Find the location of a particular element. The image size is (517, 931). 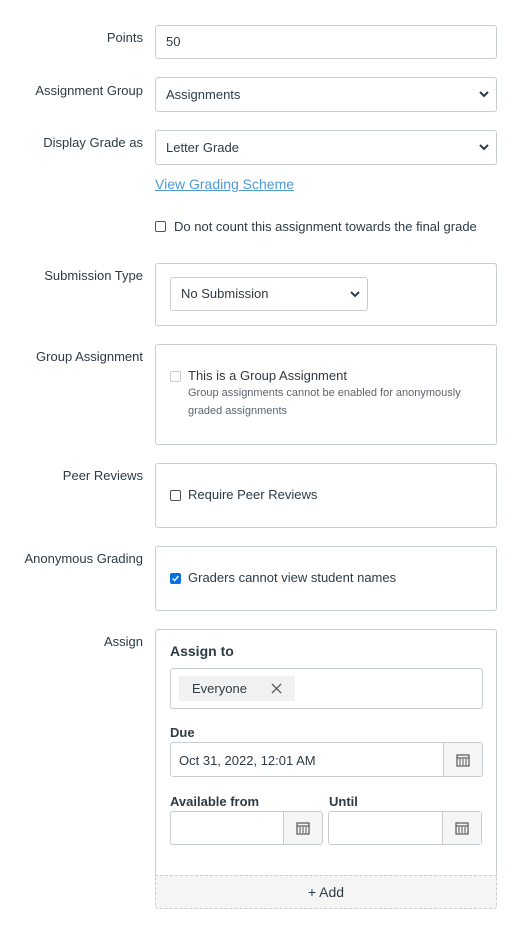

final-grade-checkbox is located at coordinates (160, 226).